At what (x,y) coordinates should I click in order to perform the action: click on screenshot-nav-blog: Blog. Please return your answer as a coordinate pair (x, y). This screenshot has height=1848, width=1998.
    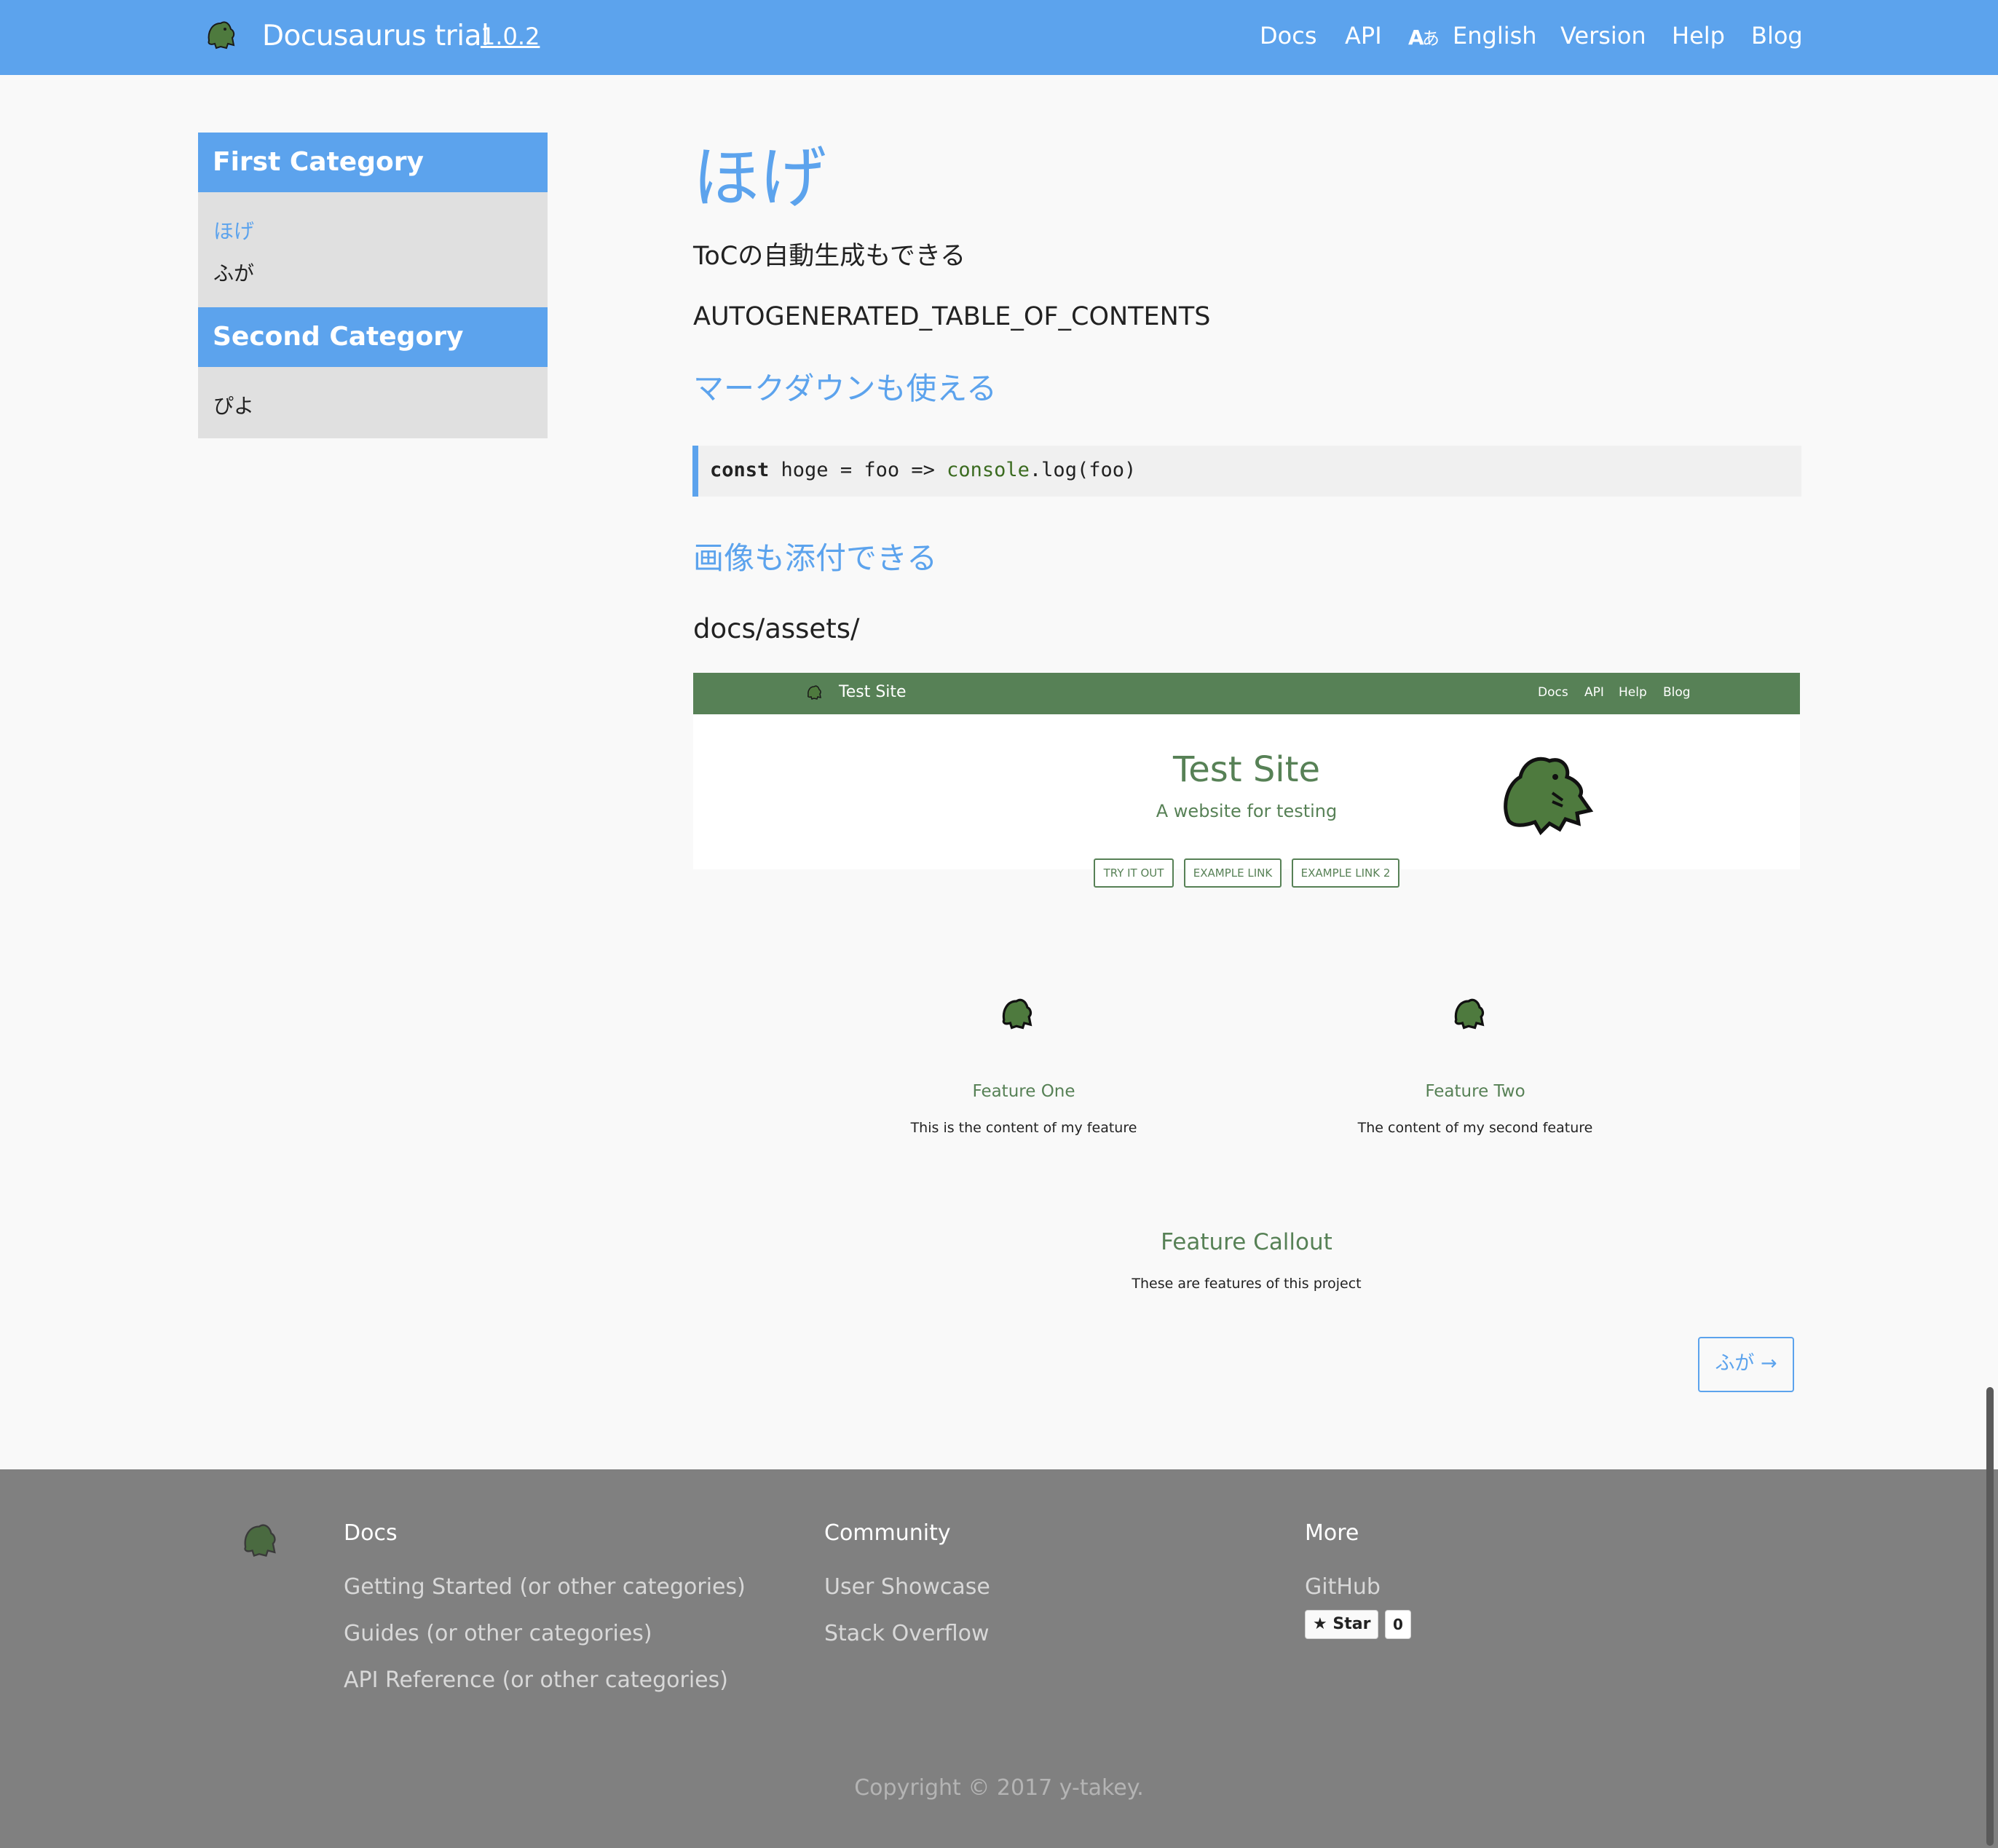
    Looking at the image, I should click on (1677, 693).